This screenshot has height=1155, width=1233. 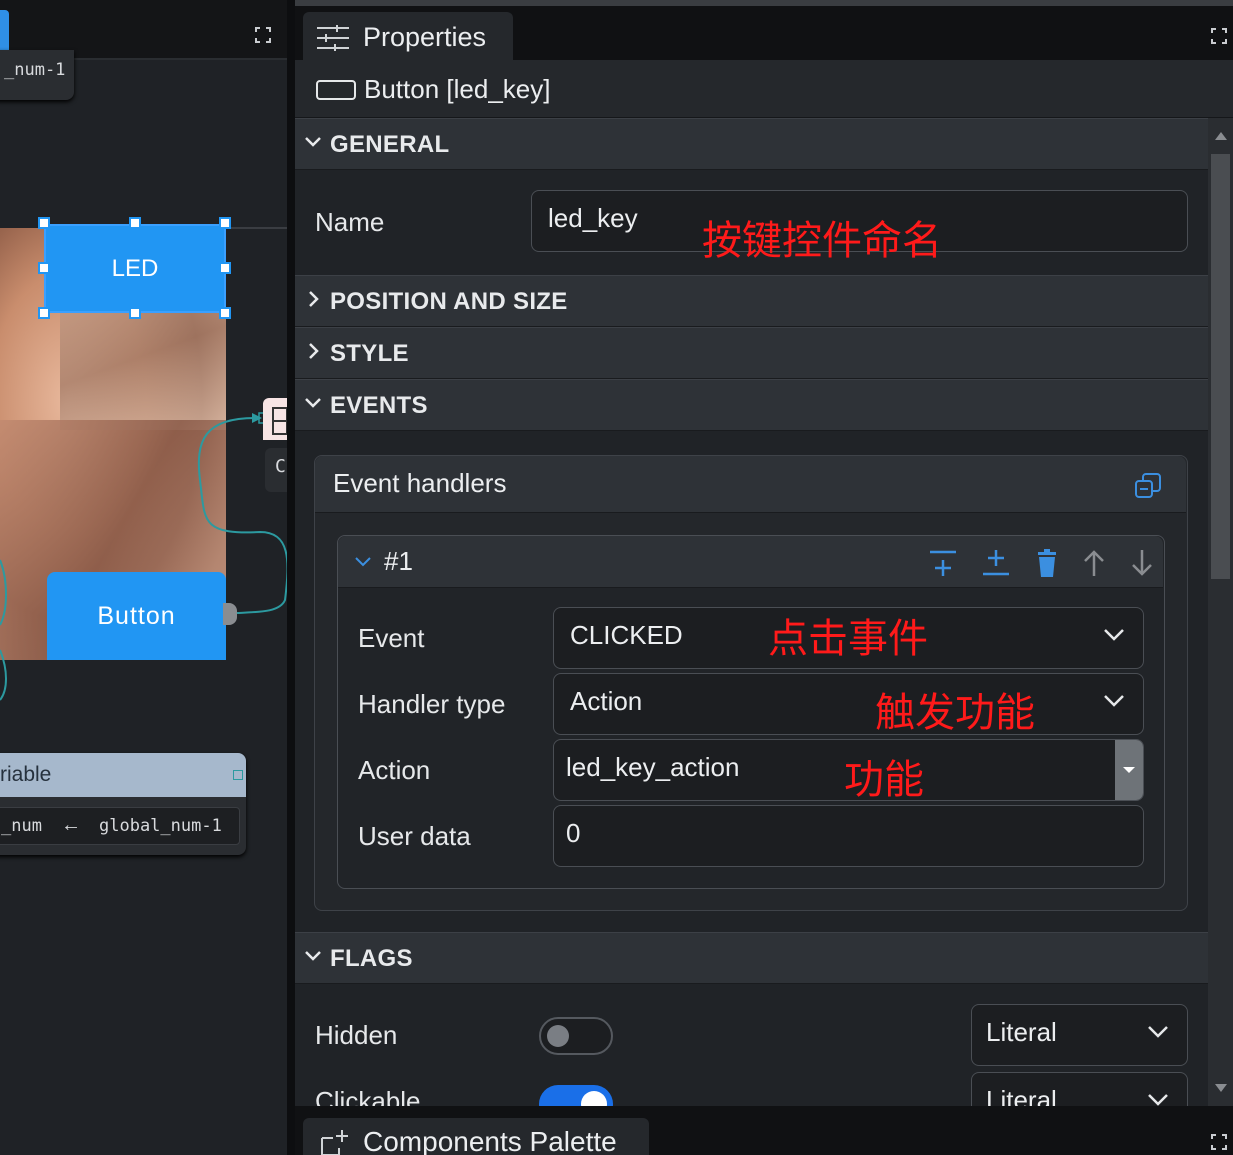 What do you see at coordinates (1220, 366) in the screenshot?
I see `scrollbar-thumb` at bounding box center [1220, 366].